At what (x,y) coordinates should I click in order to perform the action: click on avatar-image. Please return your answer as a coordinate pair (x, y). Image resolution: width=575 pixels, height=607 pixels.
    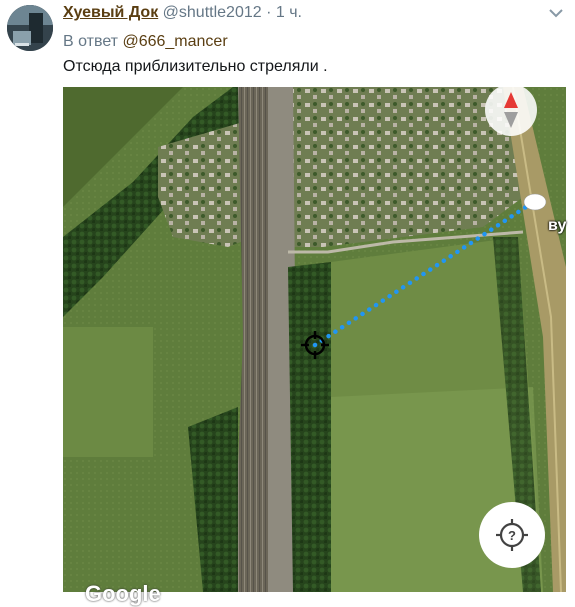
    Looking at the image, I should click on (30, 28).